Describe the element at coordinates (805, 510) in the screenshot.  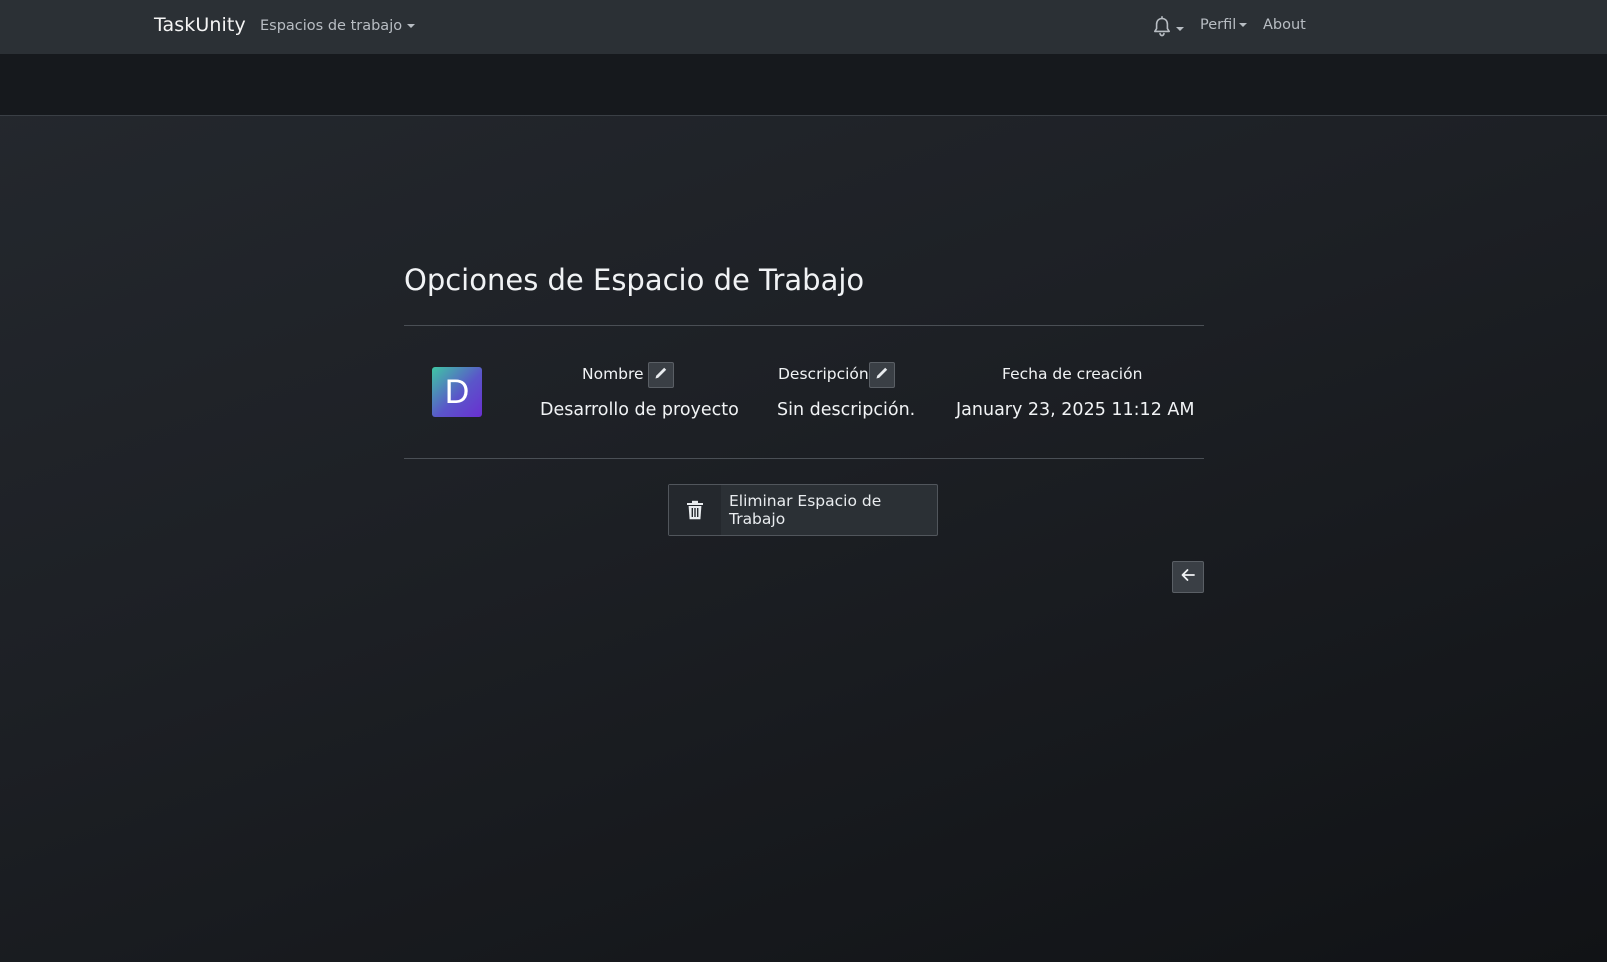
I see `delete-workspace-label: Eliminar Espacio de Trabajo` at that location.